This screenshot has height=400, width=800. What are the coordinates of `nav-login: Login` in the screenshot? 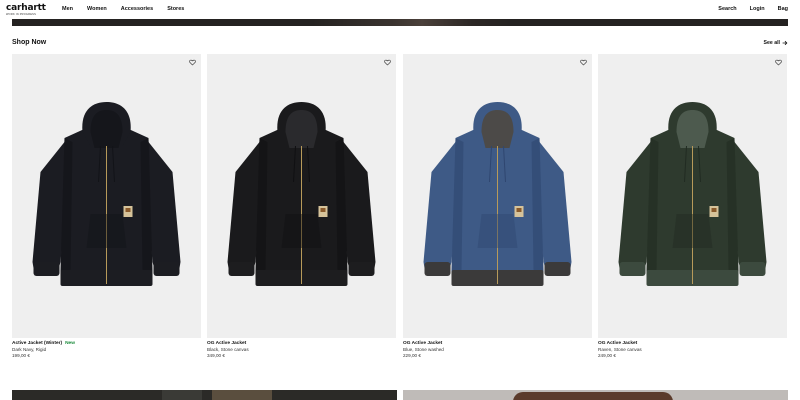 It's located at (757, 9).